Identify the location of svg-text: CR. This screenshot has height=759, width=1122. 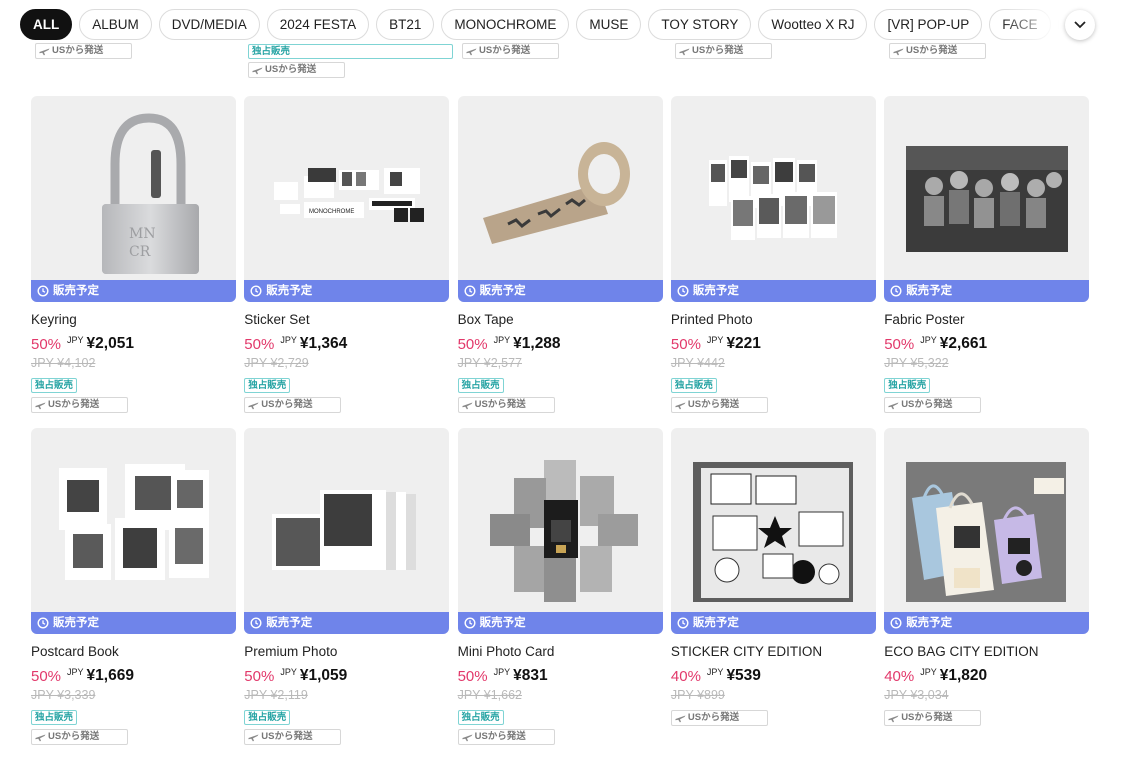
(140, 252).